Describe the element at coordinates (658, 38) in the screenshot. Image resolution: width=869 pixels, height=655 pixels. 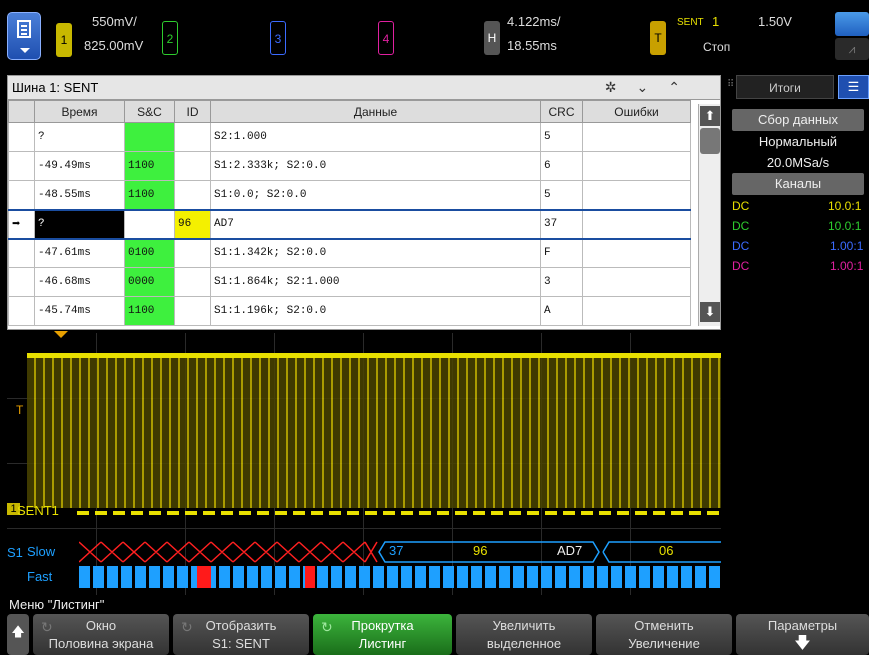
I see `trigger-button: T` at that location.